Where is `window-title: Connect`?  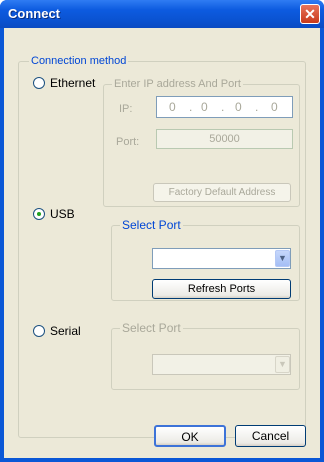 window-title: Connect is located at coordinates (34, 13).